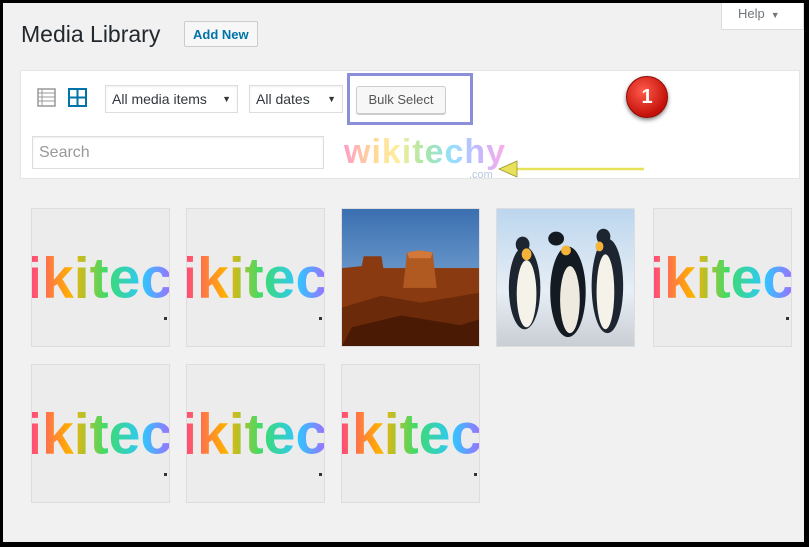  I want to click on wikitechy-watermark-sub: .com, so click(481, 175).